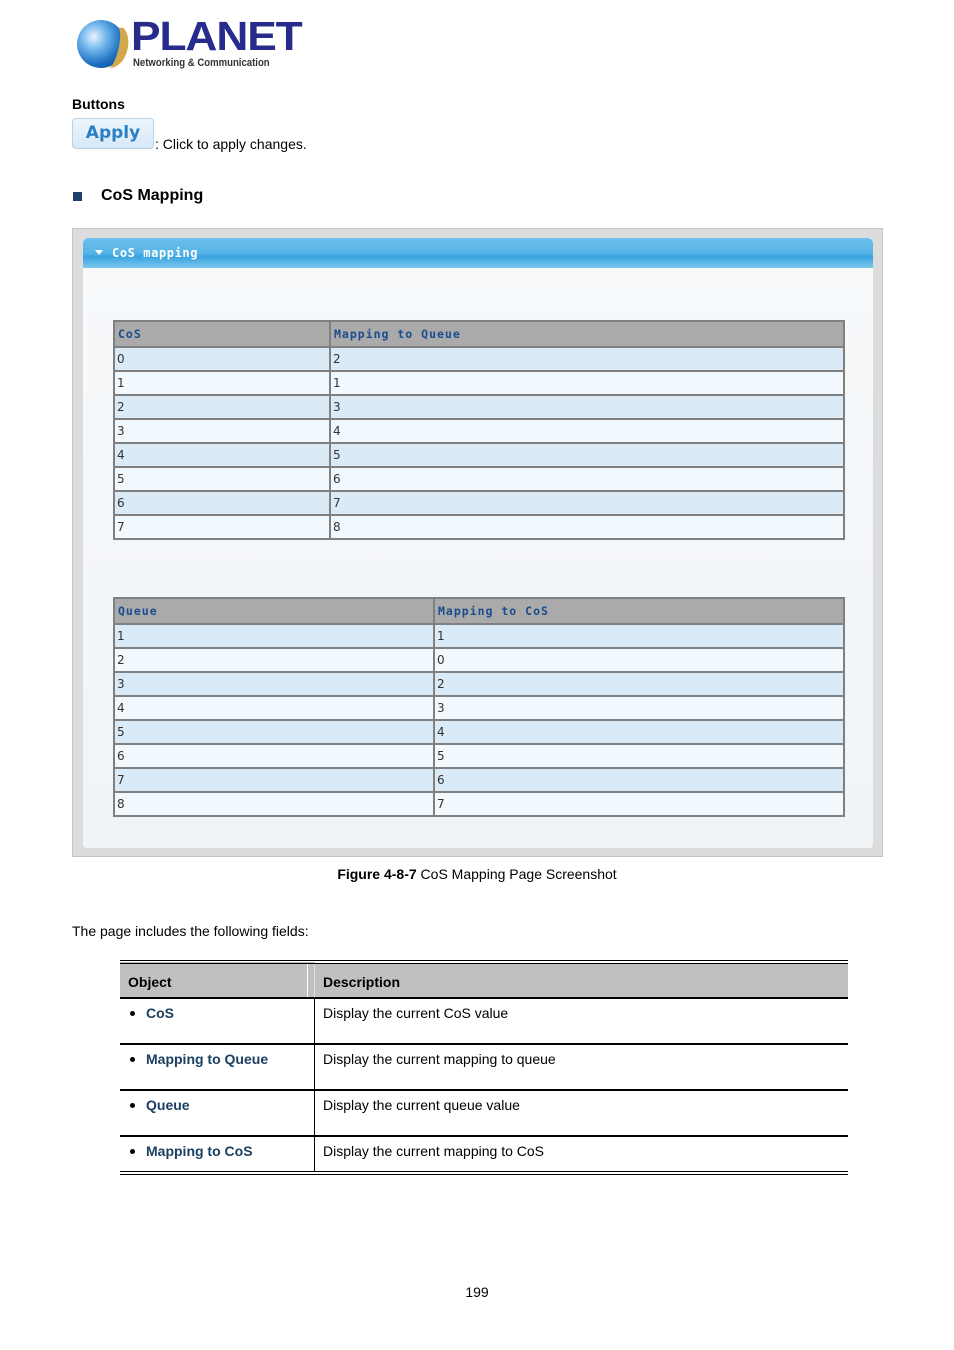 The image size is (954, 1350). I want to click on table-row: 45, so click(479, 455).